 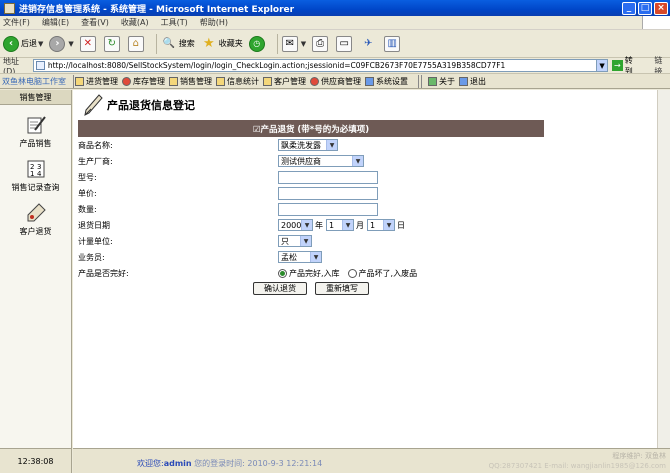 I want to click on welcome-label: 欢迎您:, so click(x=150, y=463).